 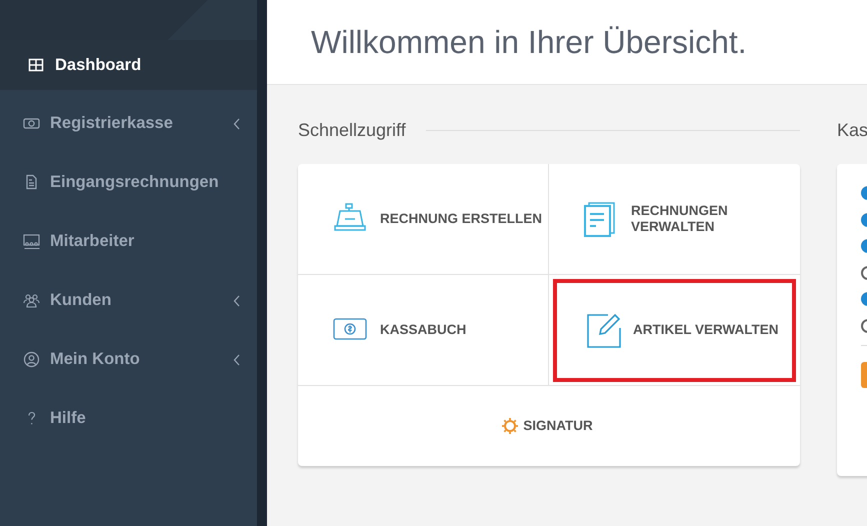 I want to click on sidebar-item: Dashboard, so click(x=128, y=65).